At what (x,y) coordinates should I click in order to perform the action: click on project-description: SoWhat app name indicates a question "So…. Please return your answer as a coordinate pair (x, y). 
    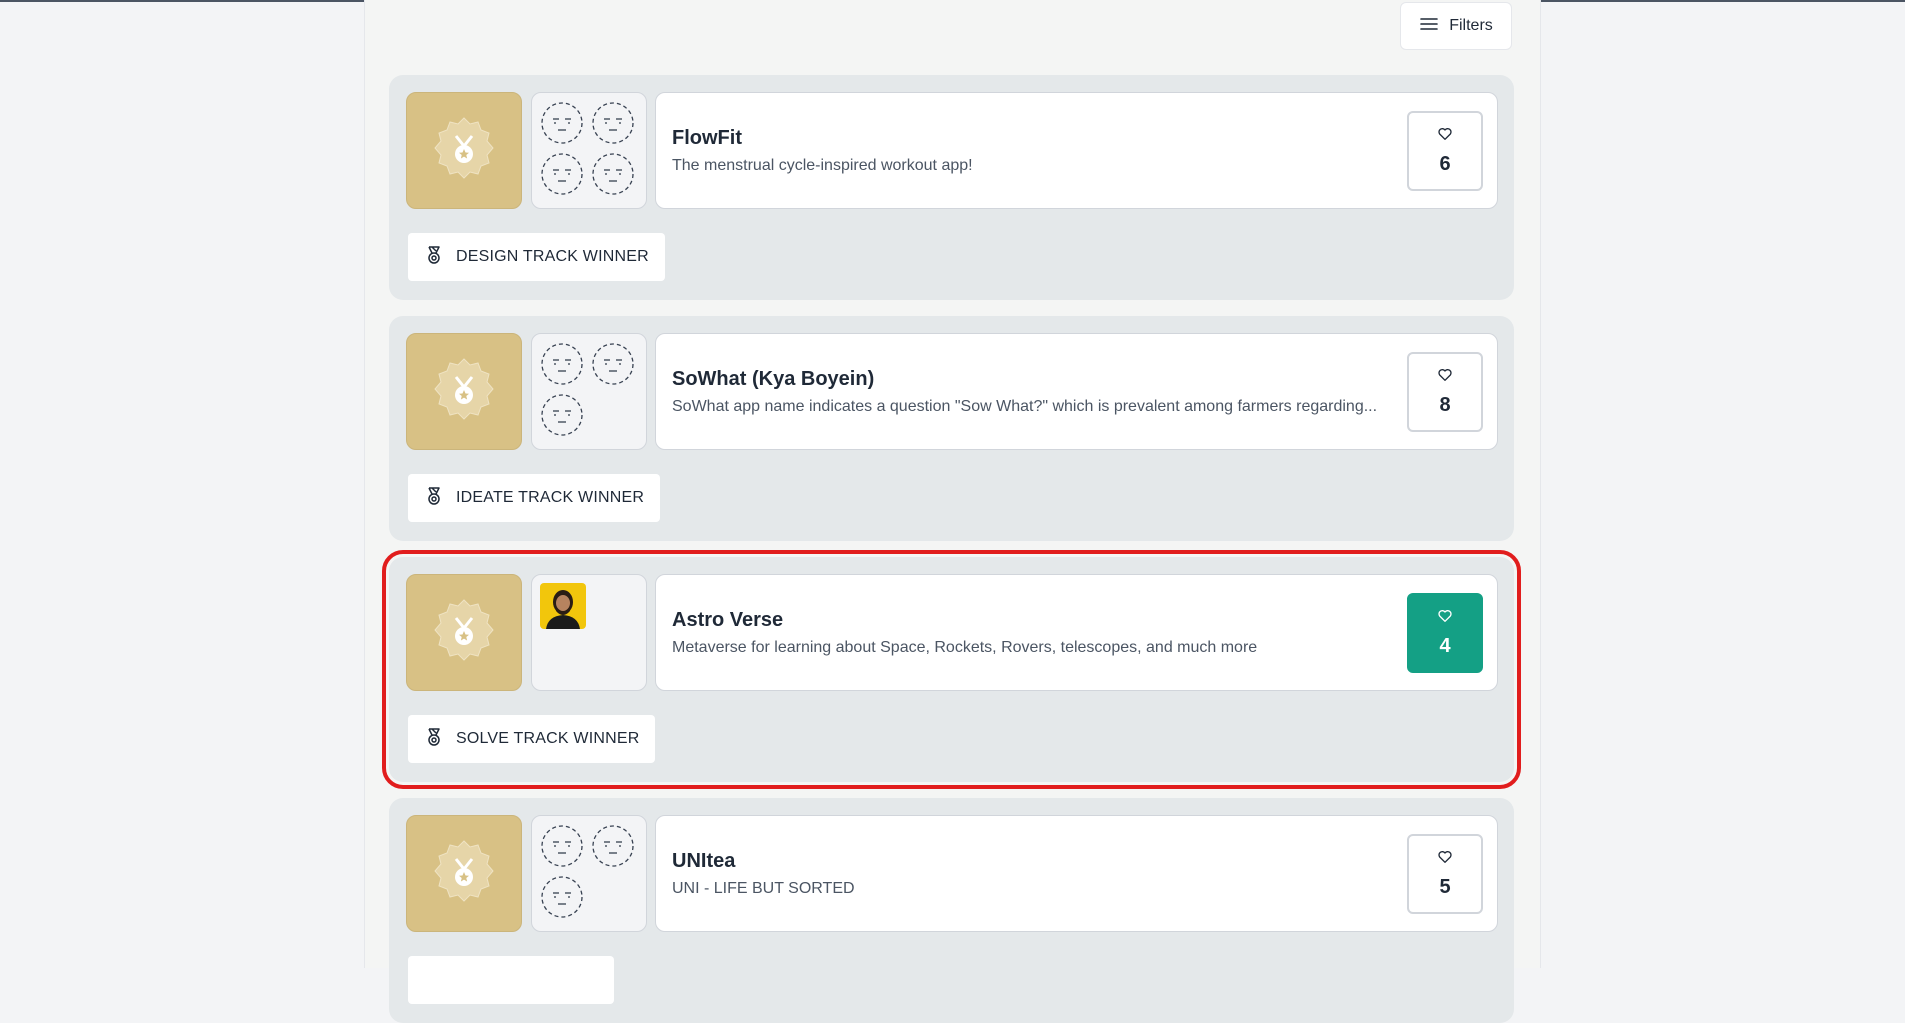
    Looking at the image, I should click on (1025, 406).